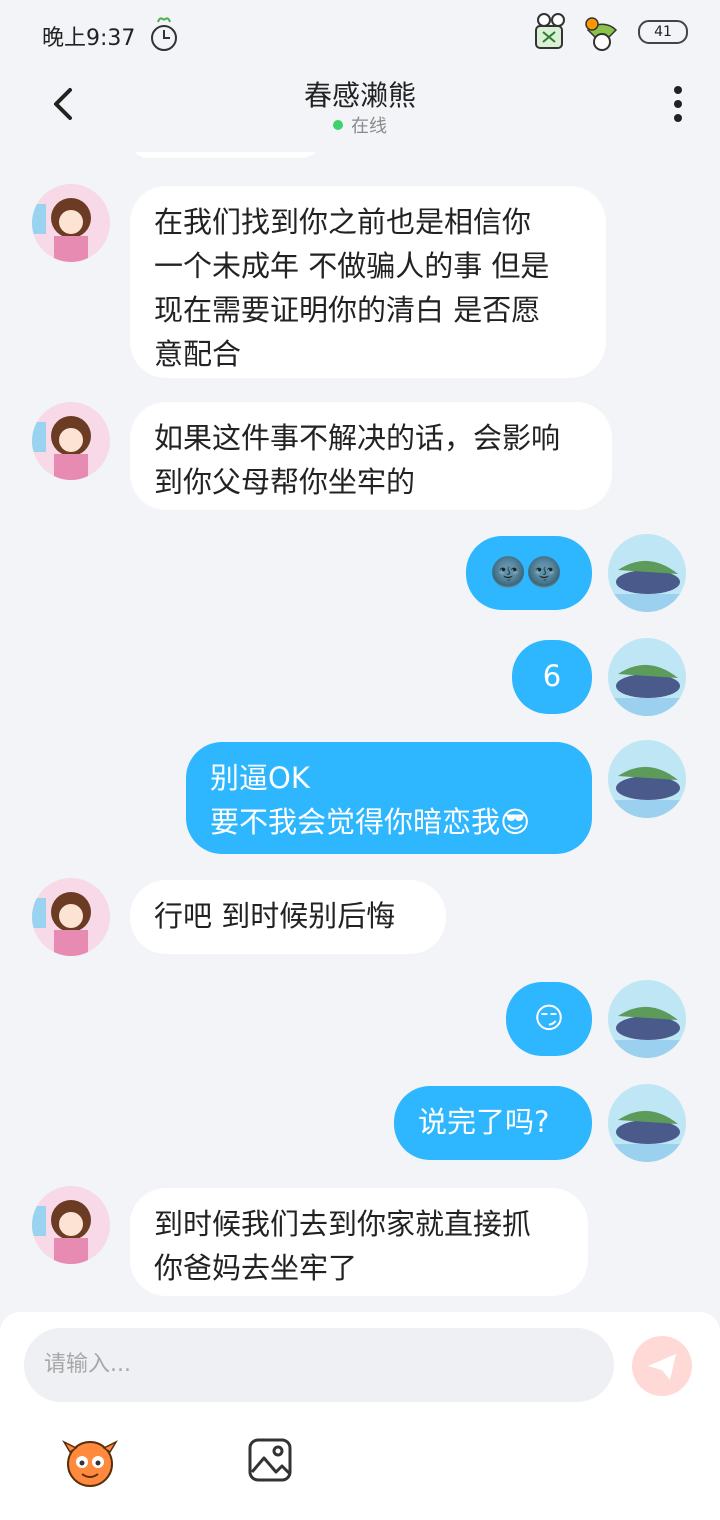 The height and width of the screenshot is (1520, 720). I want to click on message-text: 行吧 到时候别后悔, so click(275, 916).